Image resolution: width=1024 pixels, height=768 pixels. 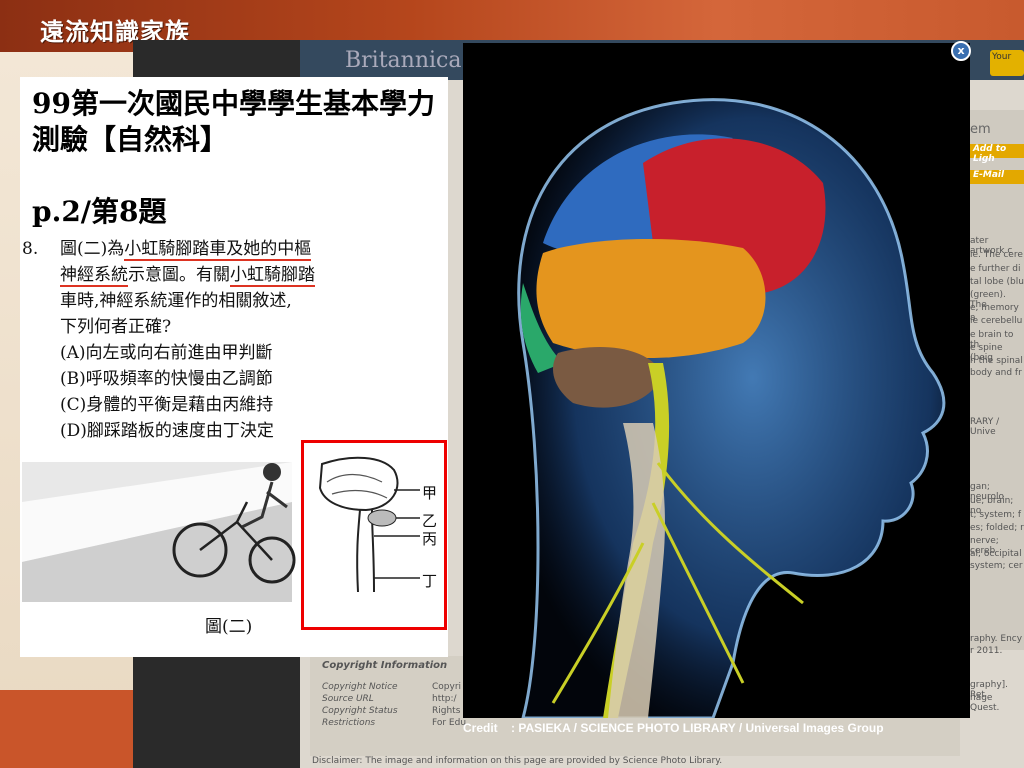 What do you see at coordinates (997, 282) in the screenshot?
I see `sidebar-caption-fragment: tal lobe (blu` at bounding box center [997, 282].